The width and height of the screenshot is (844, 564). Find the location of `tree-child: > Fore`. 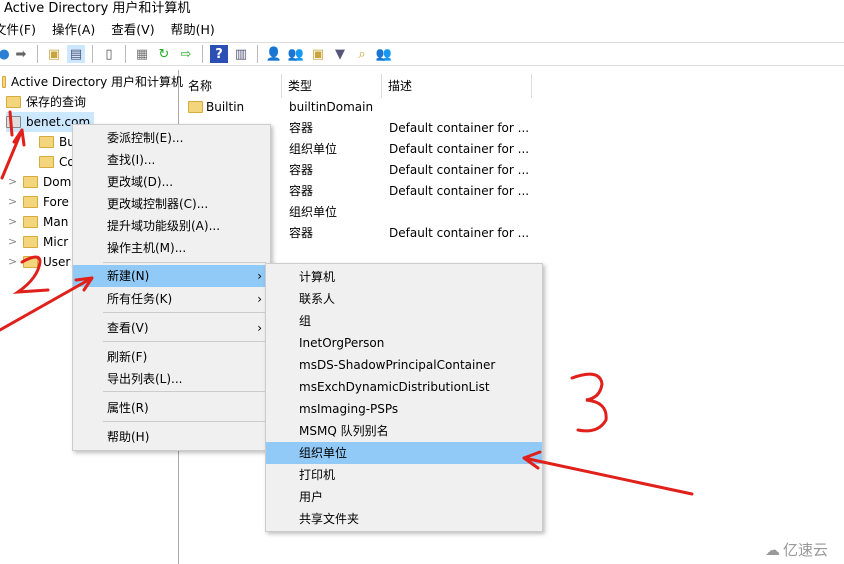

tree-child: > Fore is located at coordinates (38, 202).